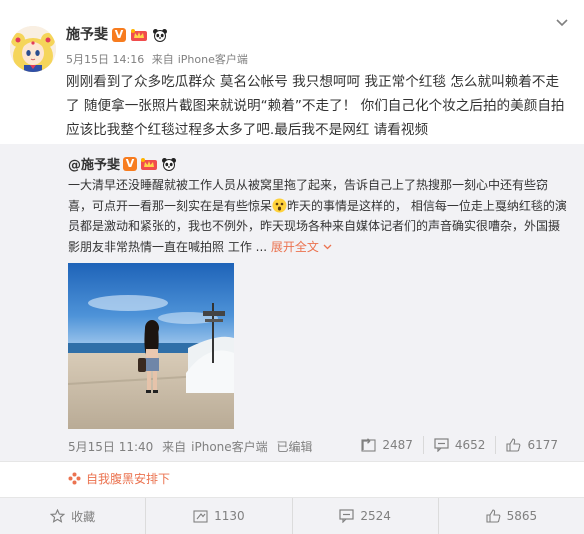 The height and width of the screenshot is (534, 584). What do you see at coordinates (213, 59) in the screenshot?
I see `post-source: iPhone客户端` at bounding box center [213, 59].